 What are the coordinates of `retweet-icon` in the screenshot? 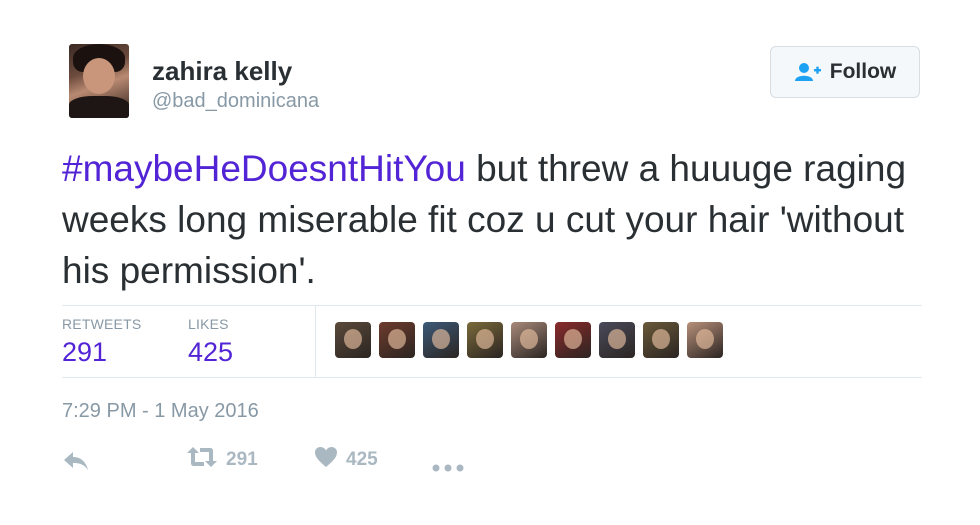 It's located at (202, 460).